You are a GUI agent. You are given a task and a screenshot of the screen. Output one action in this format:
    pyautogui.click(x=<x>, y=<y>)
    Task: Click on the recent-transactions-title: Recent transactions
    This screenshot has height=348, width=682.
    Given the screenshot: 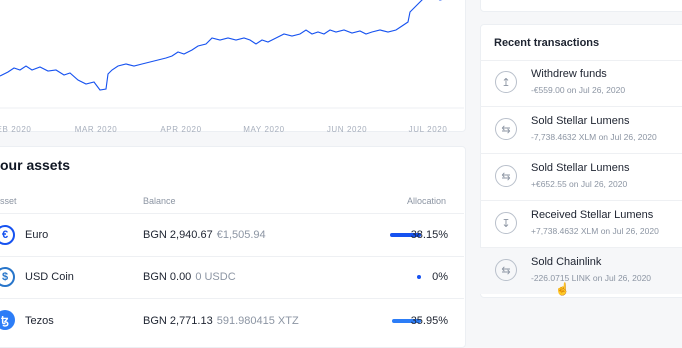 What is the action you would take?
    pyautogui.click(x=547, y=43)
    